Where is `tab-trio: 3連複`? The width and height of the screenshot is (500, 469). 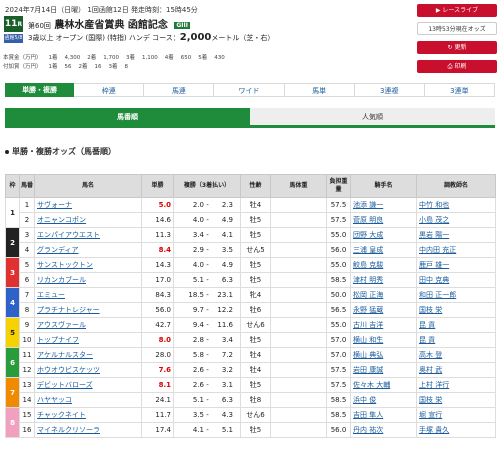 tab-trio: 3連複 is located at coordinates (389, 90).